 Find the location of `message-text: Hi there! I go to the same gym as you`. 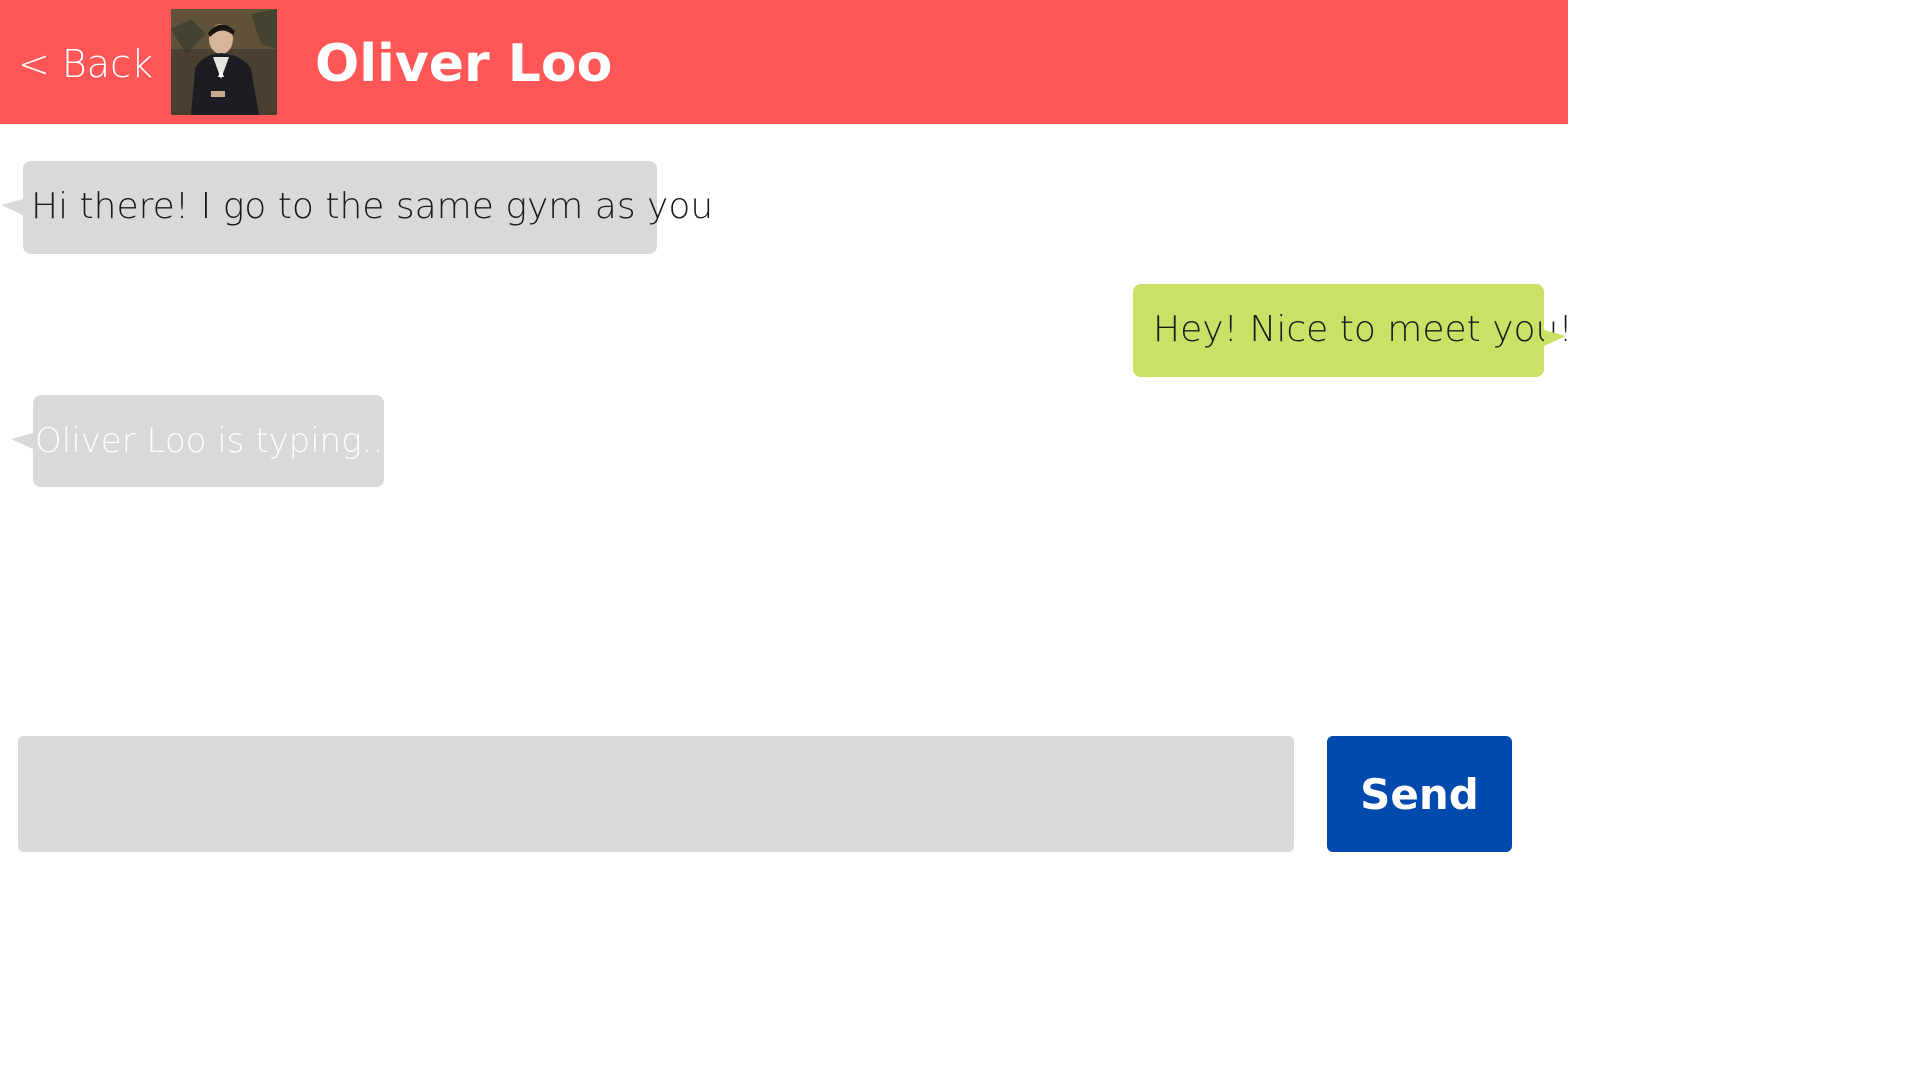

message-text: Hi there! I go to the same gym as you is located at coordinates (372, 206).